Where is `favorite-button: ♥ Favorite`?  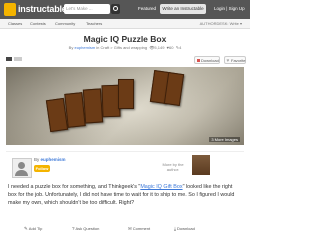
favorite-button: ♥ Favorite is located at coordinates (235, 60).